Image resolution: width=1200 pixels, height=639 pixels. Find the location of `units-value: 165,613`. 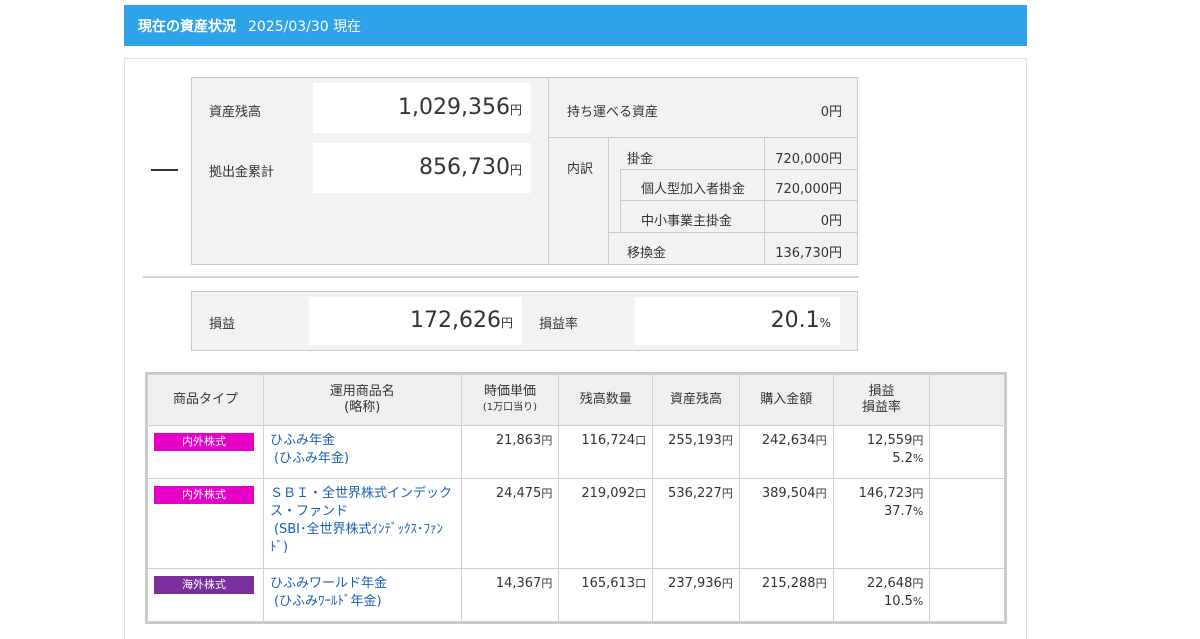

units-value: 165,613 is located at coordinates (608, 583).